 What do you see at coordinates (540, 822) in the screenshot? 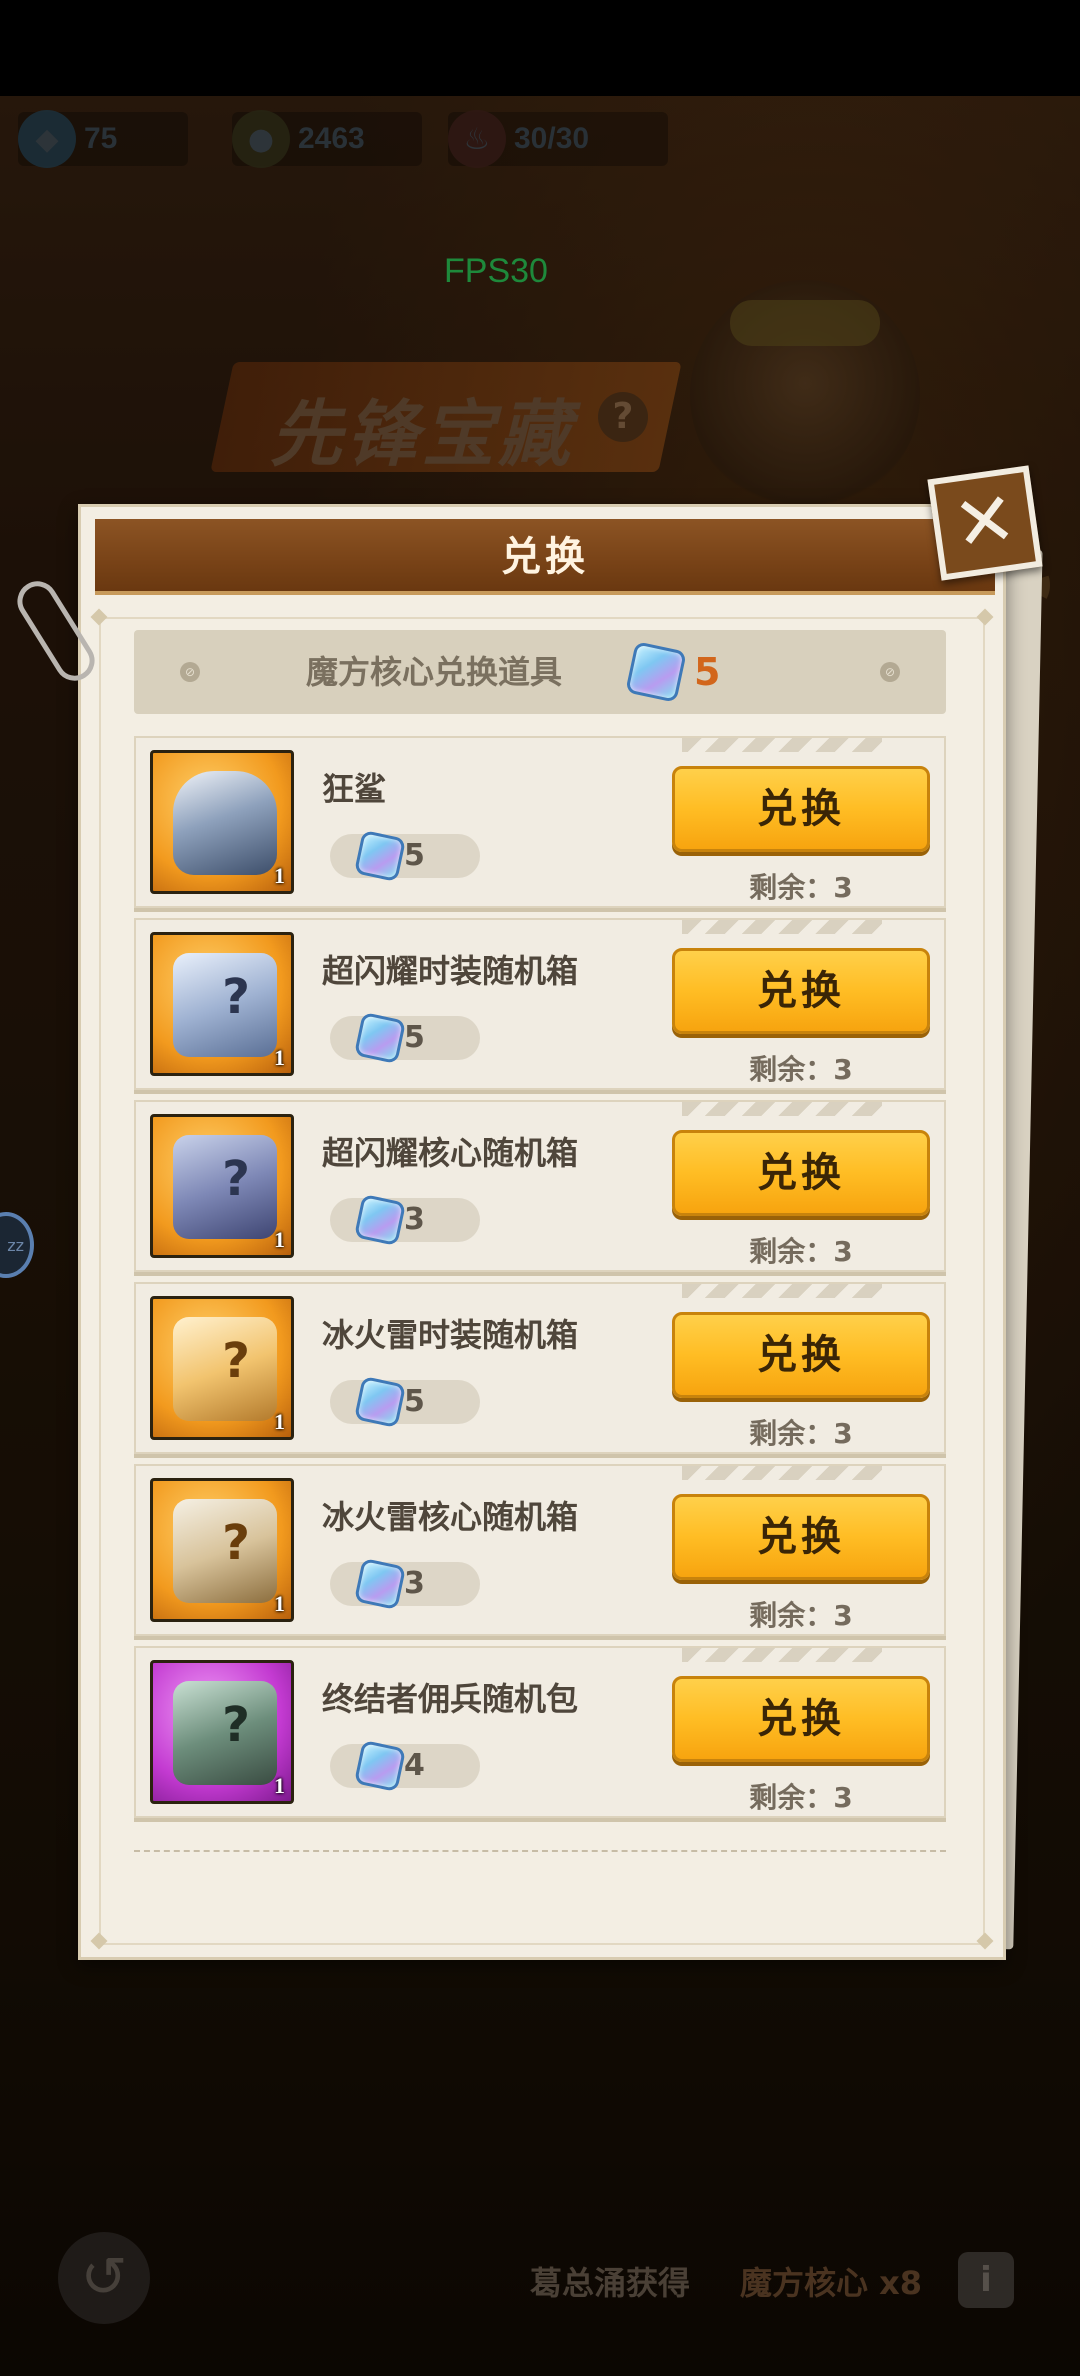
I see `exchange-item-row: 1 狂鲨 5 兑换 剩余：3` at bounding box center [540, 822].